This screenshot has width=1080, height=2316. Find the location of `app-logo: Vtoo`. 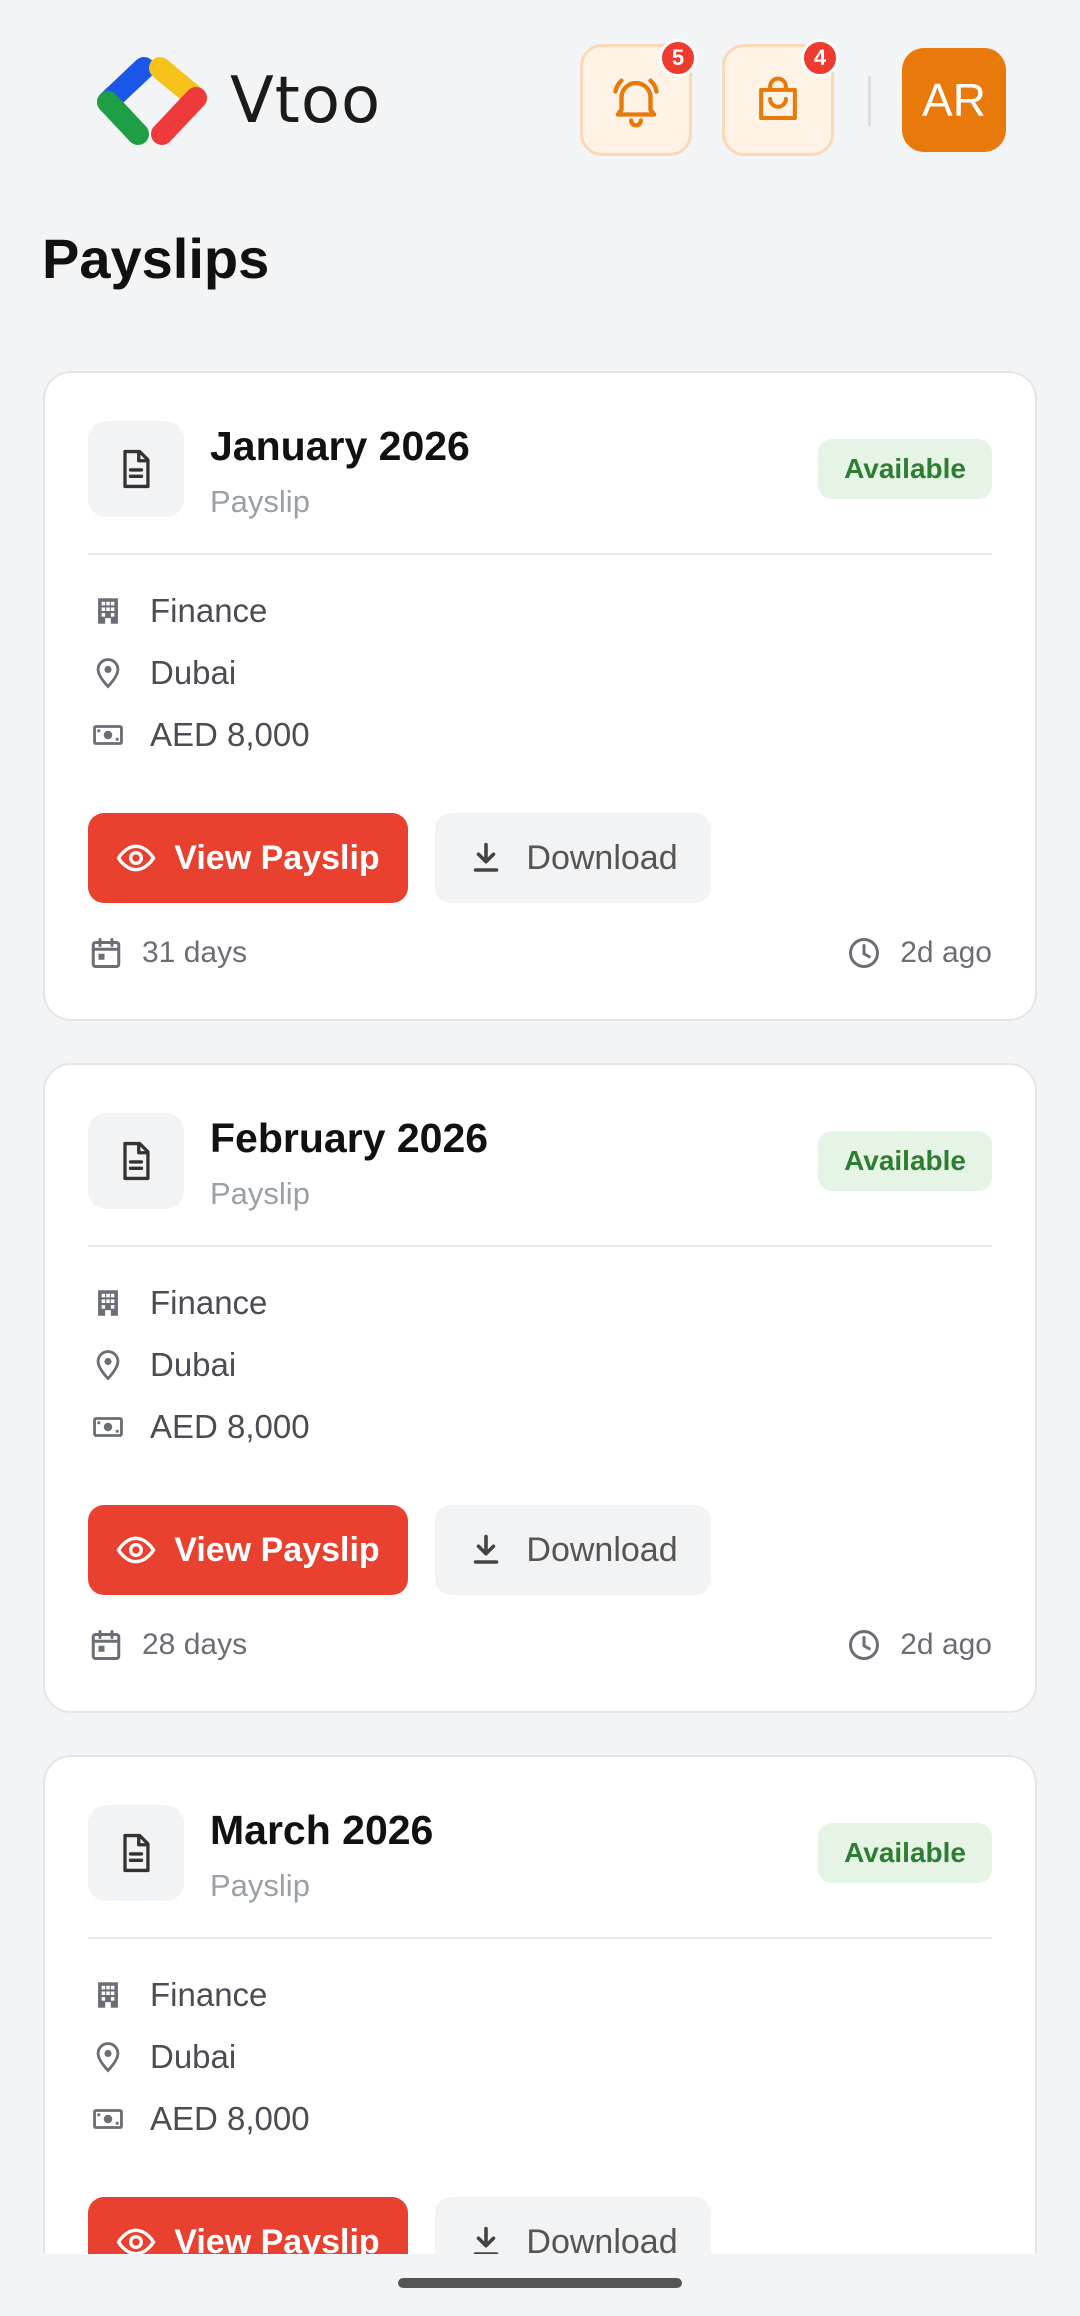

app-logo: Vtoo is located at coordinates (236, 101).